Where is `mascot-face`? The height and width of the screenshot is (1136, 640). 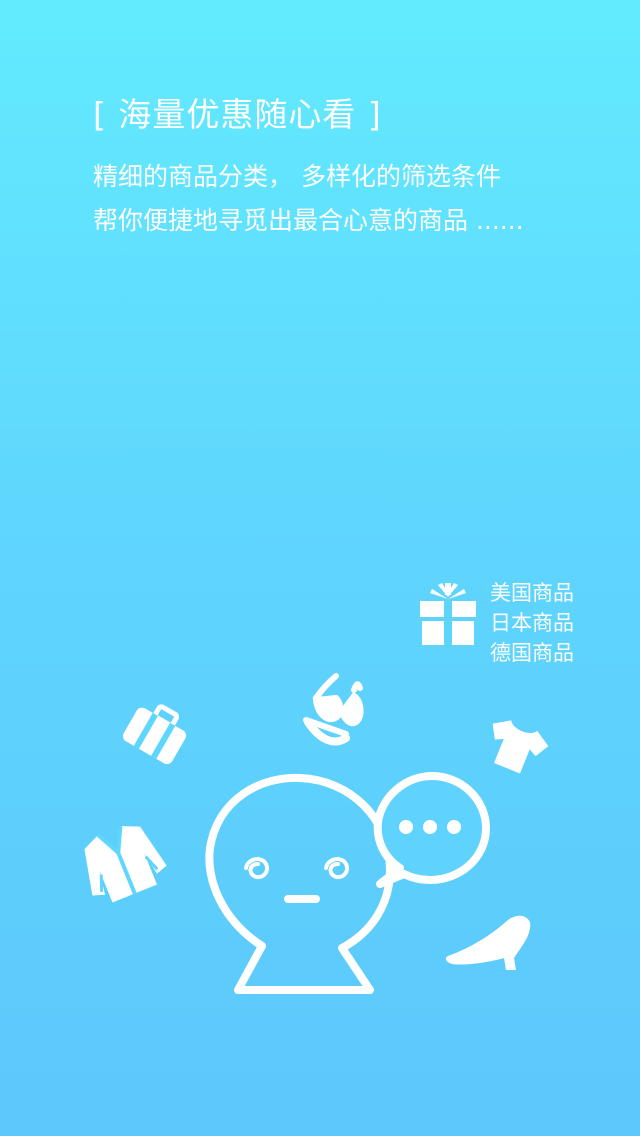 mascot-face is located at coordinates (296, 868).